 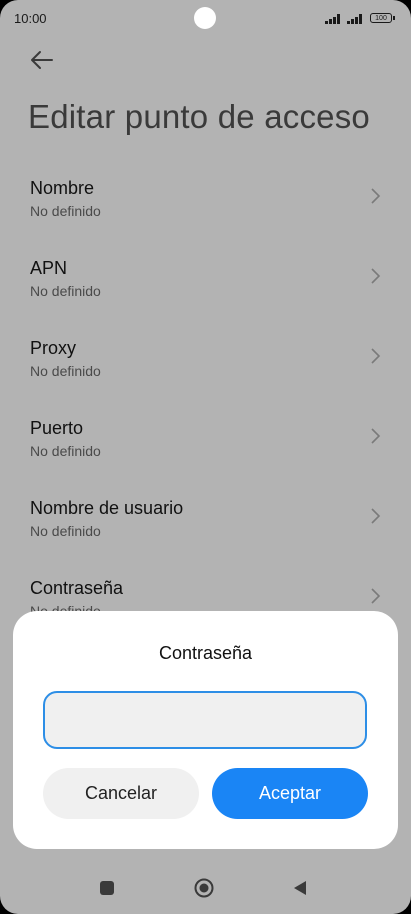 I want to click on setting-label: Contraseña, so click(x=77, y=588).